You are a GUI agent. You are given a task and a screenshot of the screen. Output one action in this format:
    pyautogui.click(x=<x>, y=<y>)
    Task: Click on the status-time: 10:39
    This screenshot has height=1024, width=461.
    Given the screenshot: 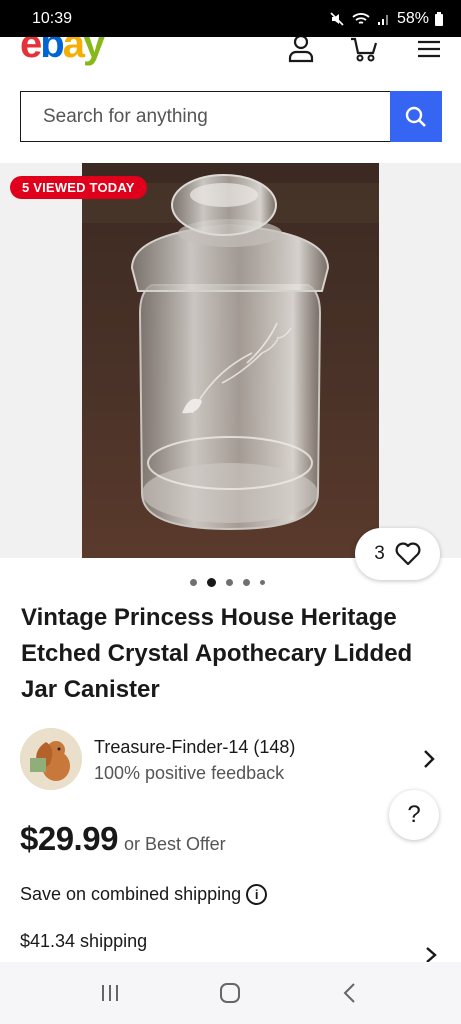 What is the action you would take?
    pyautogui.click(x=52, y=18)
    